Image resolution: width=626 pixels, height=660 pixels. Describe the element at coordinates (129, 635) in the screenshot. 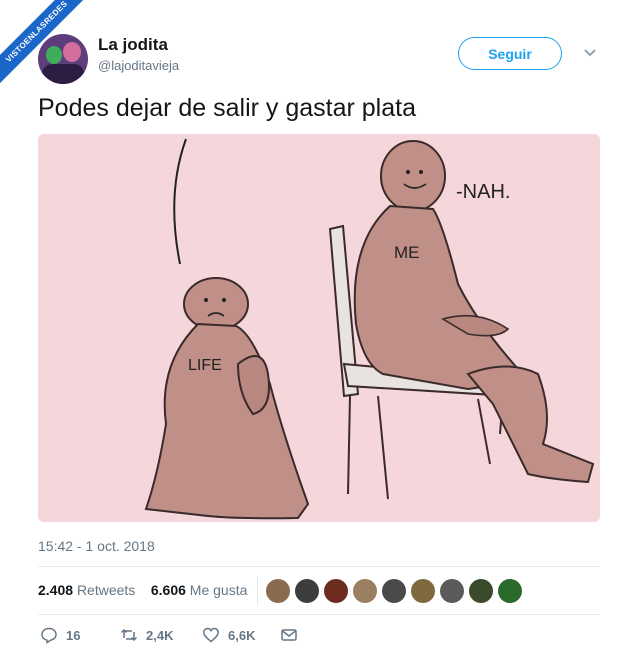

I see `retweet-icon` at that location.